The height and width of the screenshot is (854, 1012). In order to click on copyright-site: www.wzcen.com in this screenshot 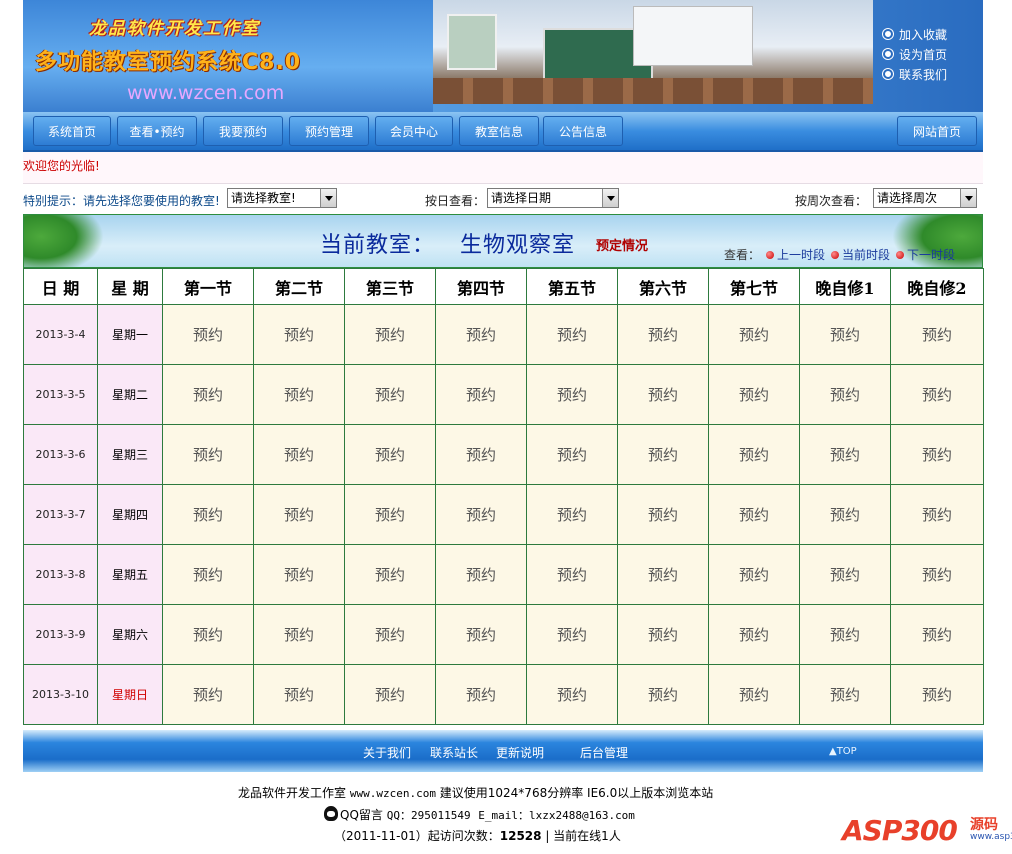, I will do `click(393, 793)`.